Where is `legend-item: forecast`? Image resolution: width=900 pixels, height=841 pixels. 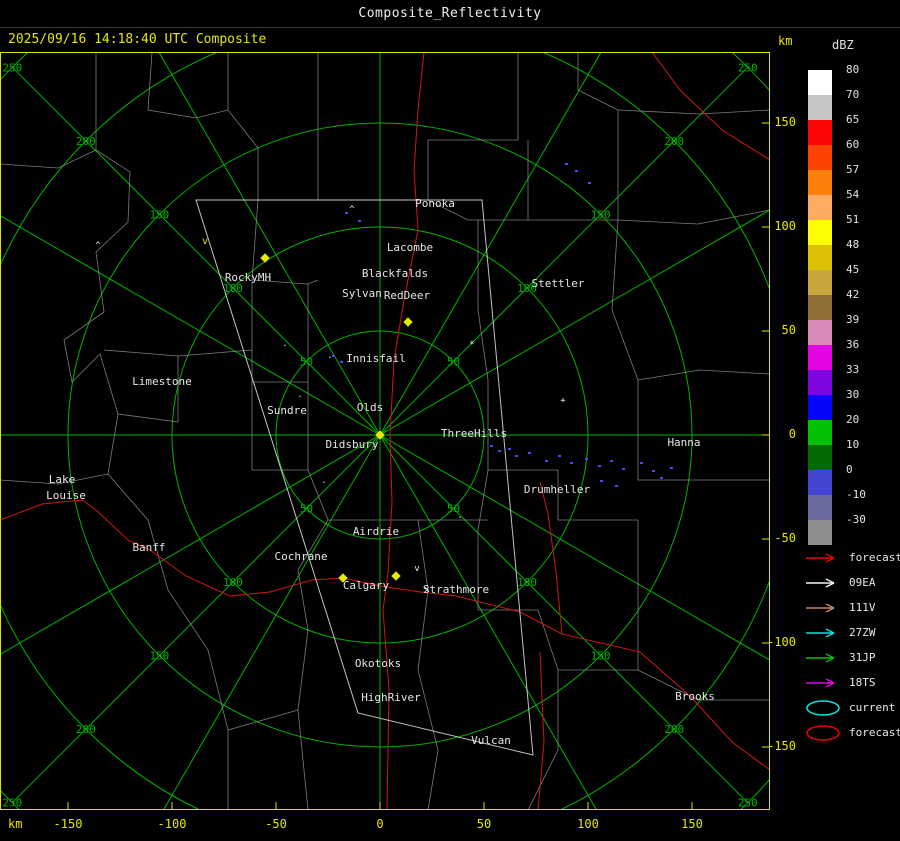 legend-item: forecast is located at coordinates (852, 557).